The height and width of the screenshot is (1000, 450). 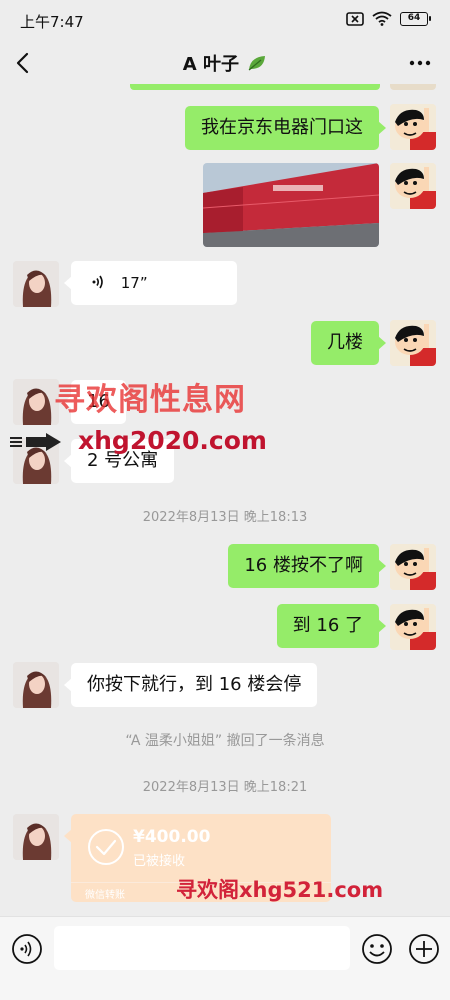 I want to click on transfer-status: 已被接收, so click(x=159, y=861).